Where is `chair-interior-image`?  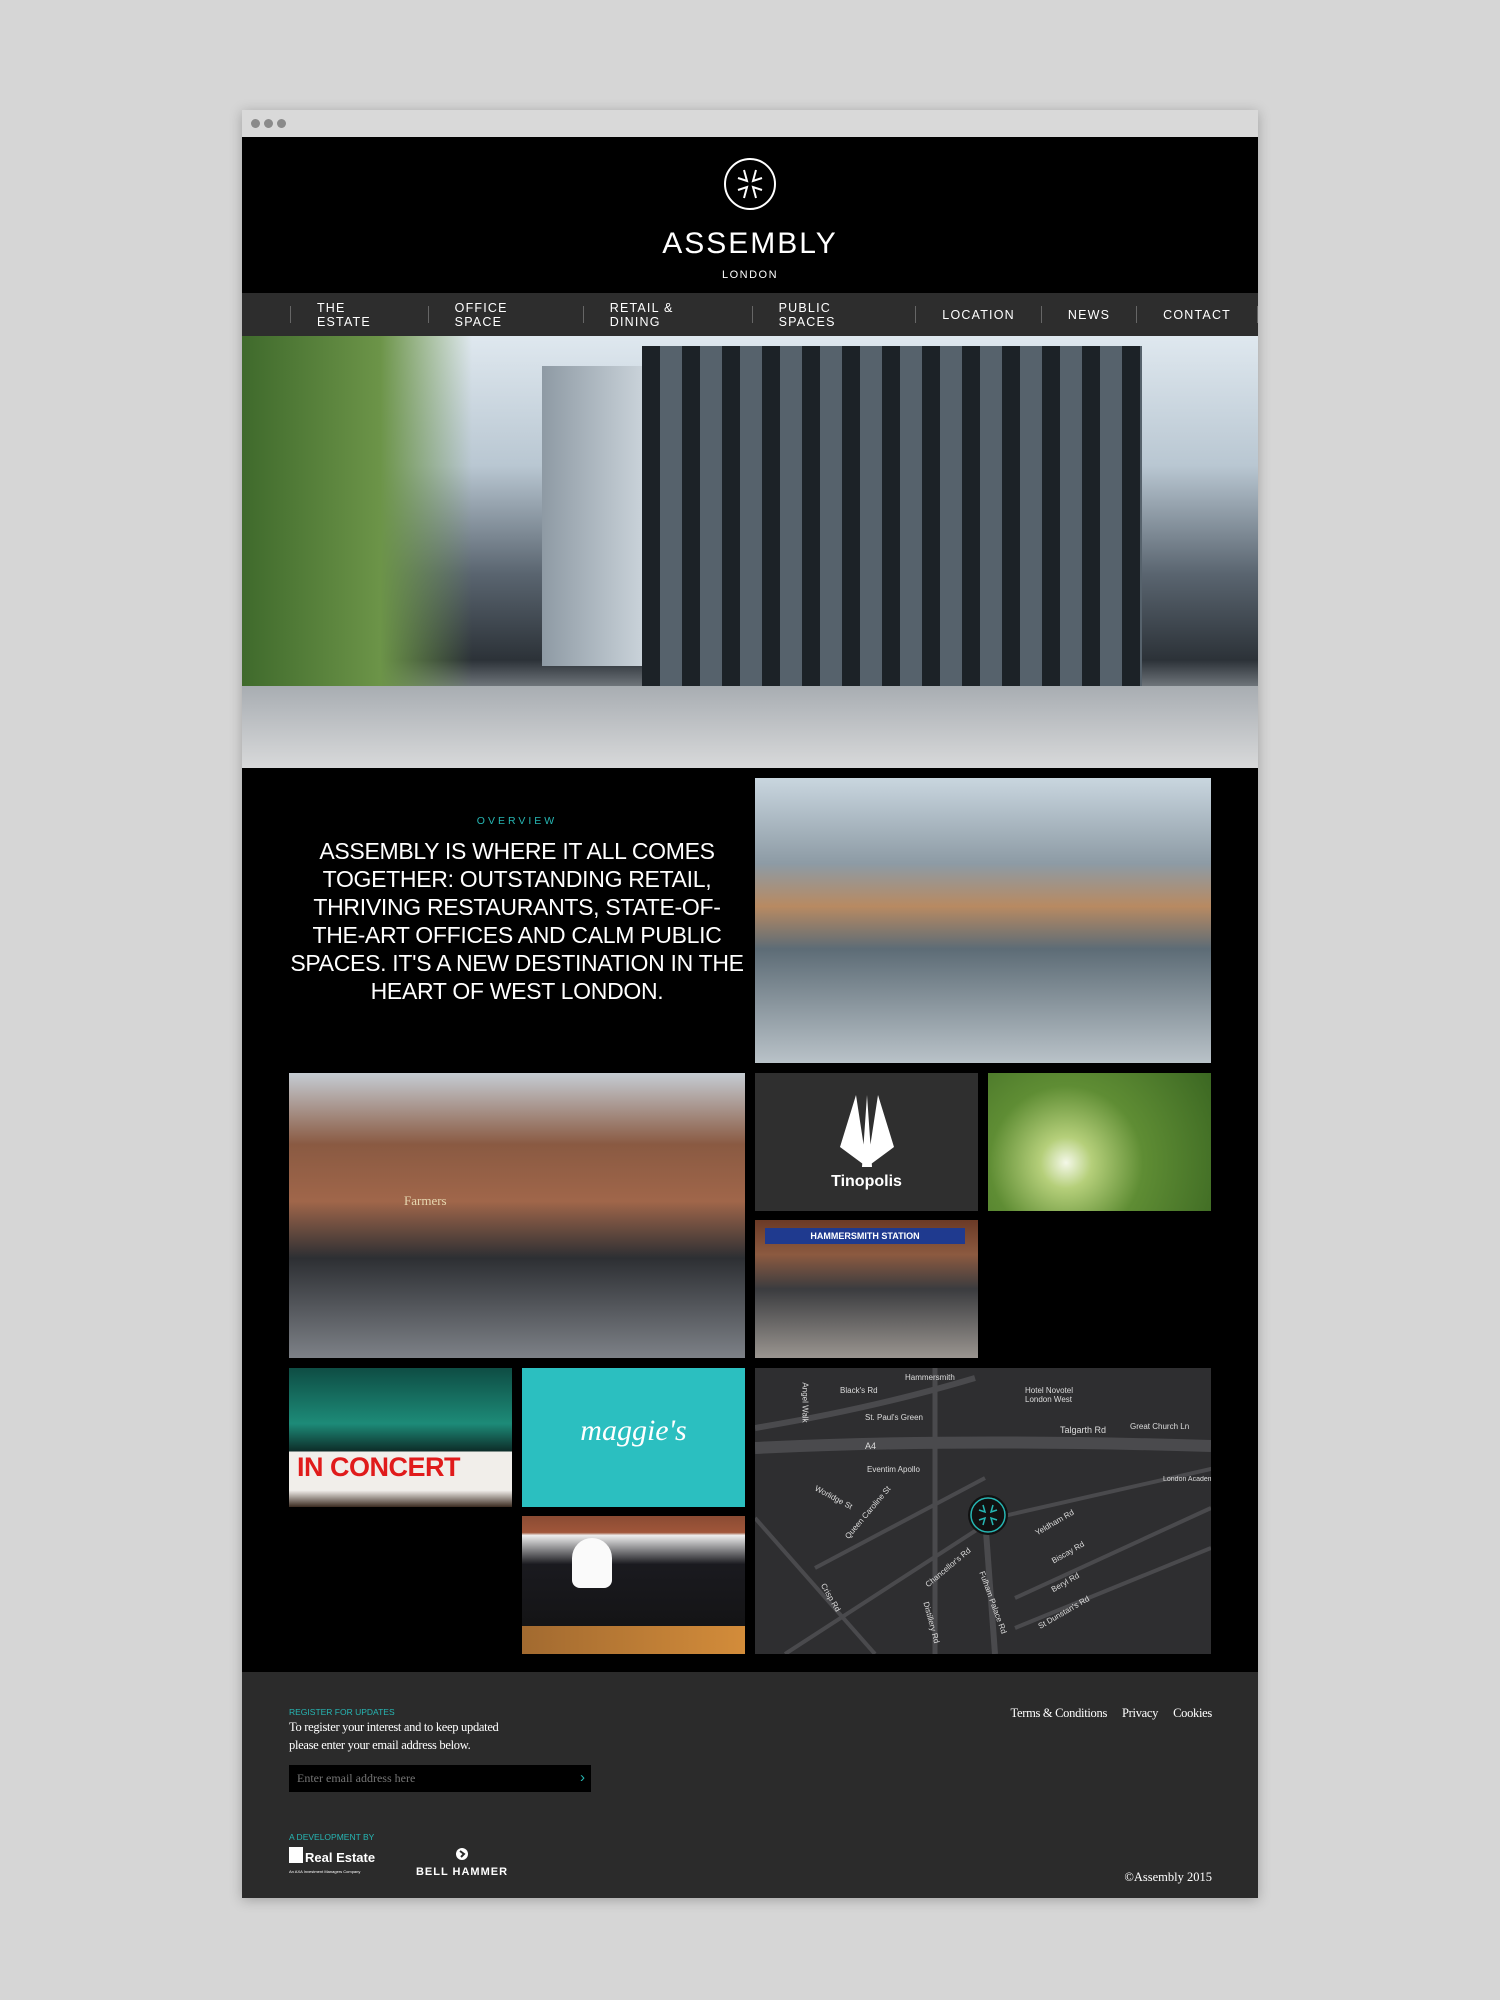 chair-interior-image is located at coordinates (633, 1585).